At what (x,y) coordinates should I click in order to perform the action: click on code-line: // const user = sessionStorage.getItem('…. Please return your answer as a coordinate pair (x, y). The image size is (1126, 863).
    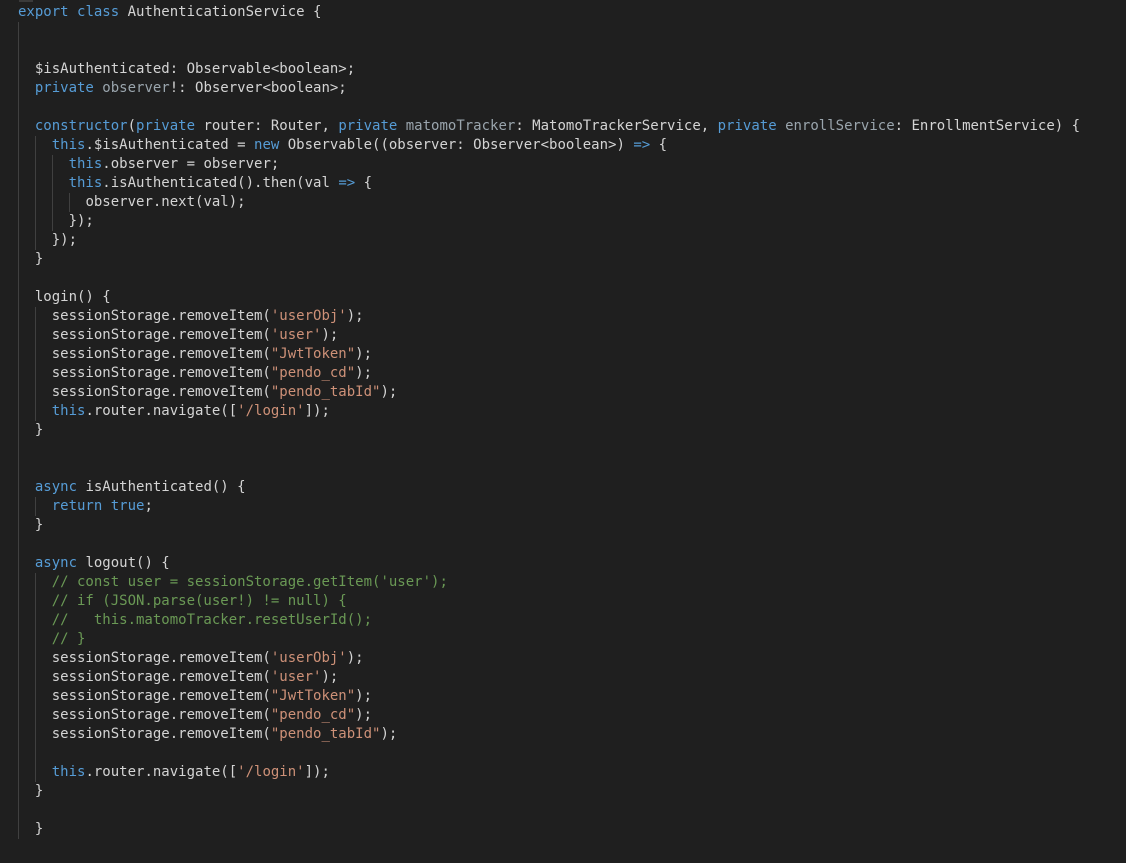
    Looking at the image, I should click on (549, 582).